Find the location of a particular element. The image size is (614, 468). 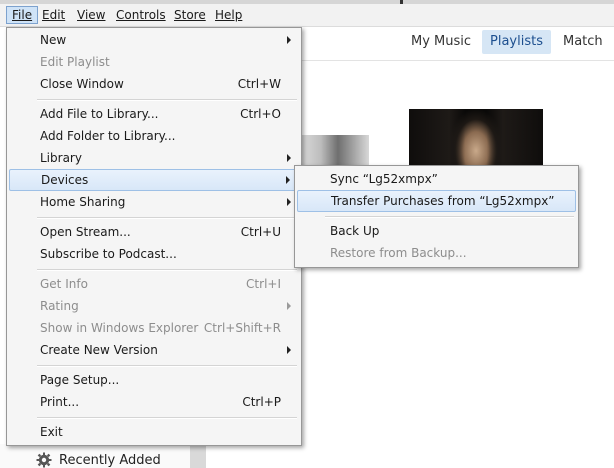

menu-item-devices: Devices is located at coordinates (154, 180).